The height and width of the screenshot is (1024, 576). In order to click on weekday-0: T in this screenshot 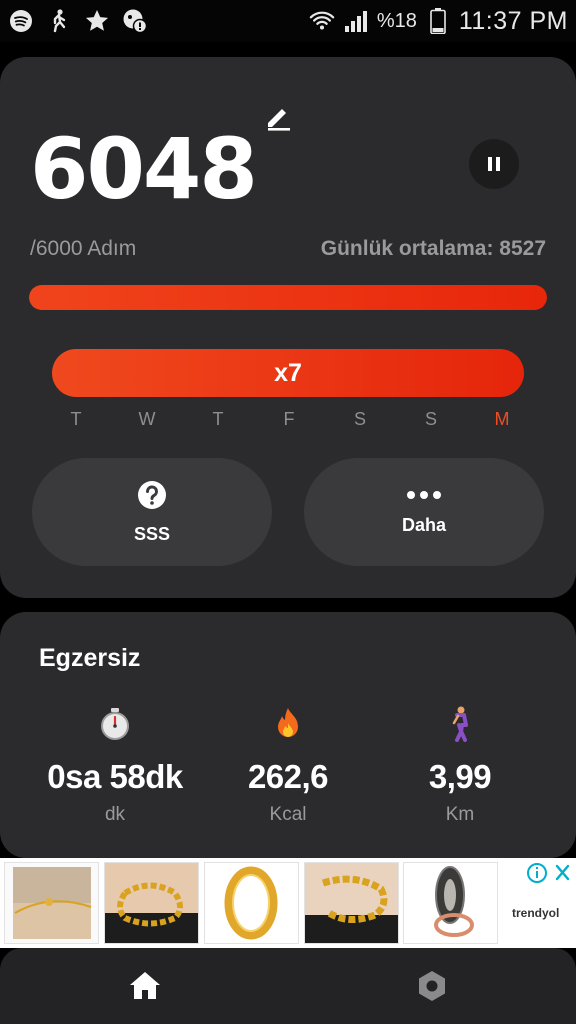, I will do `click(76, 419)`.